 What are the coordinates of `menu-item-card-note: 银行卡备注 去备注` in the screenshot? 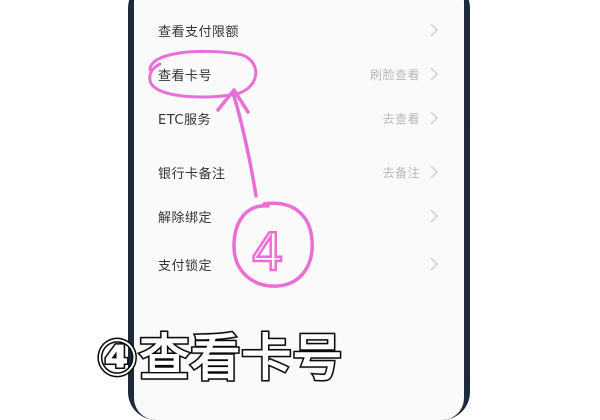 It's located at (299, 172).